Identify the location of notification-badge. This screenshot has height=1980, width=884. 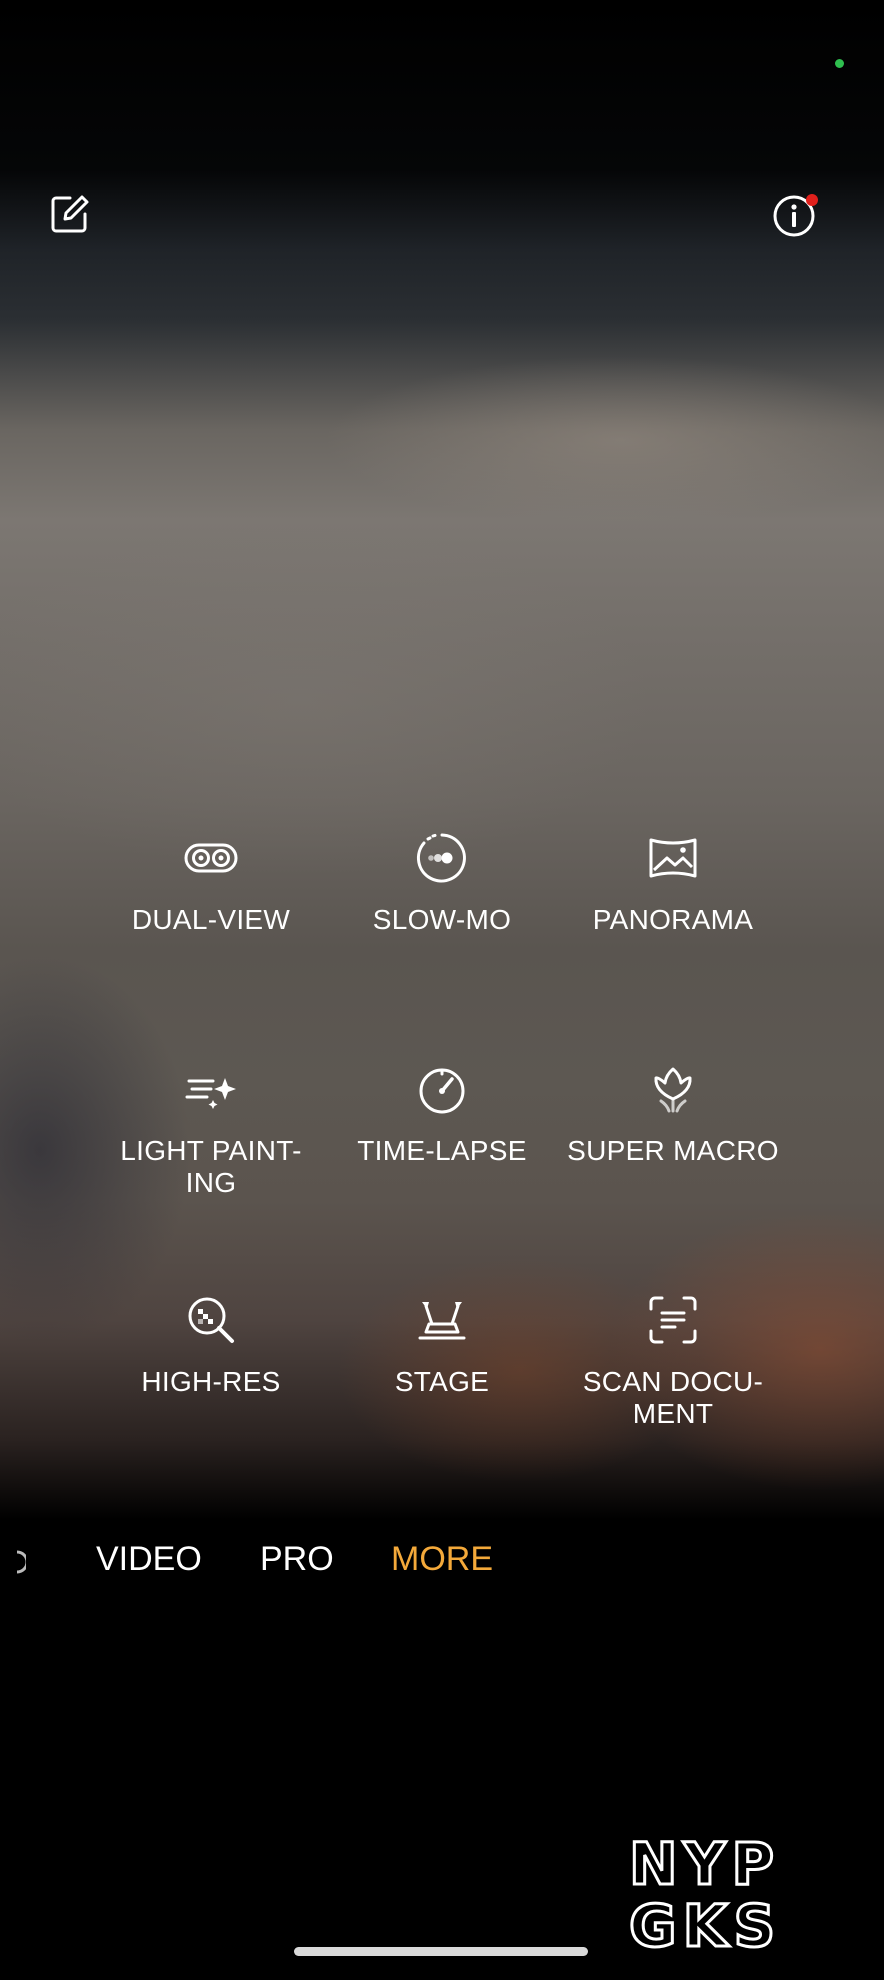
(812, 200).